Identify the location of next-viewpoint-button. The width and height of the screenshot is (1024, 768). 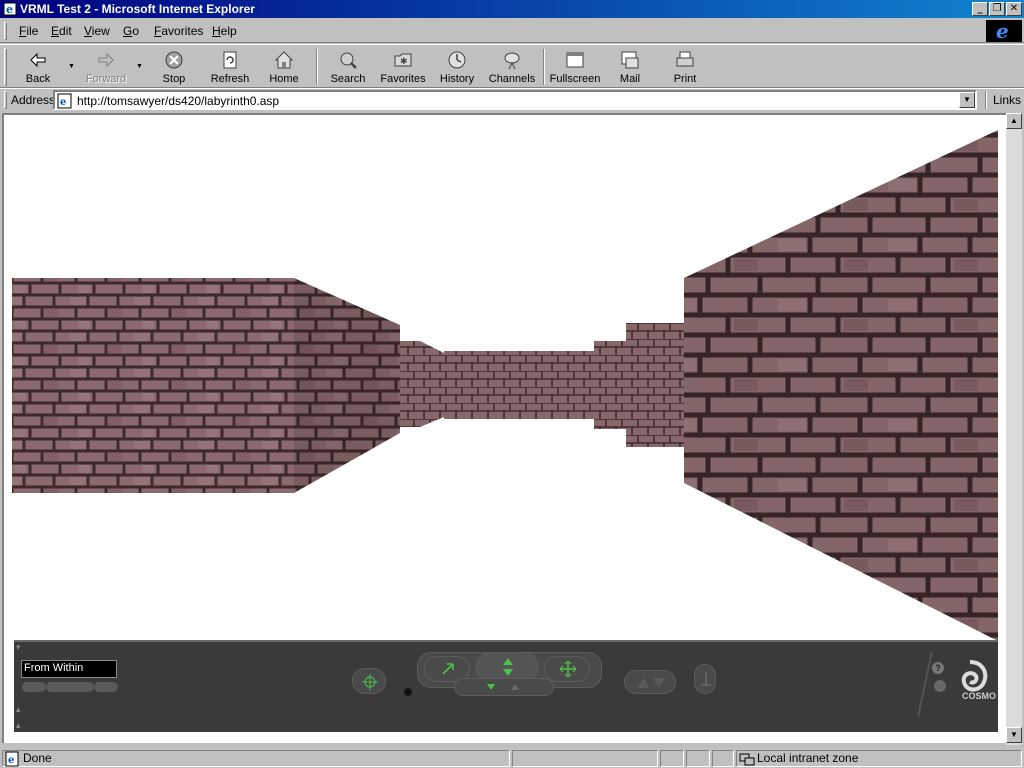
(106, 687).